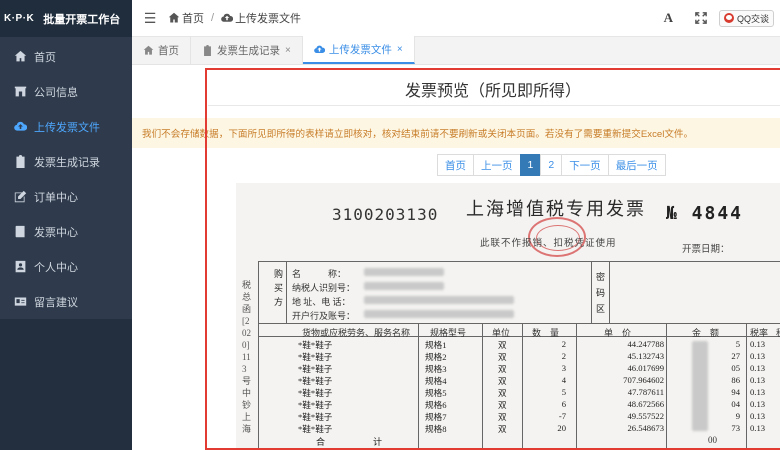  I want to click on page-title: 发票预览（所见即所得）, so click(492, 91).